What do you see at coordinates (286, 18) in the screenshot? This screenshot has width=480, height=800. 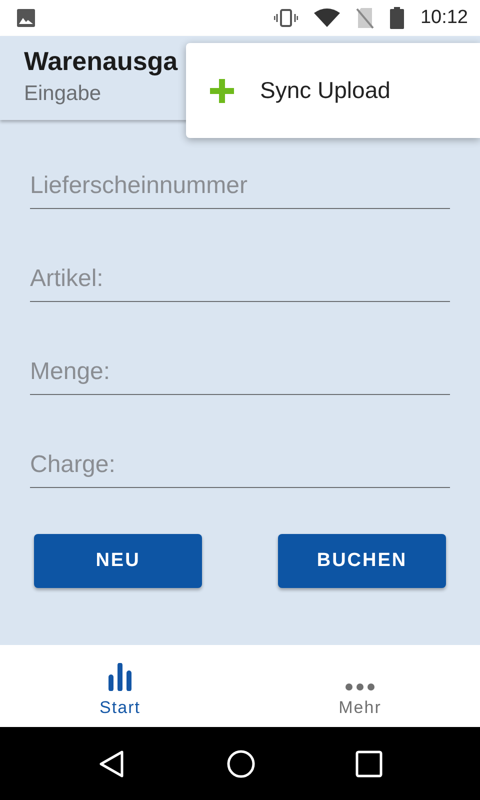 I see `vibrate-icon` at bounding box center [286, 18].